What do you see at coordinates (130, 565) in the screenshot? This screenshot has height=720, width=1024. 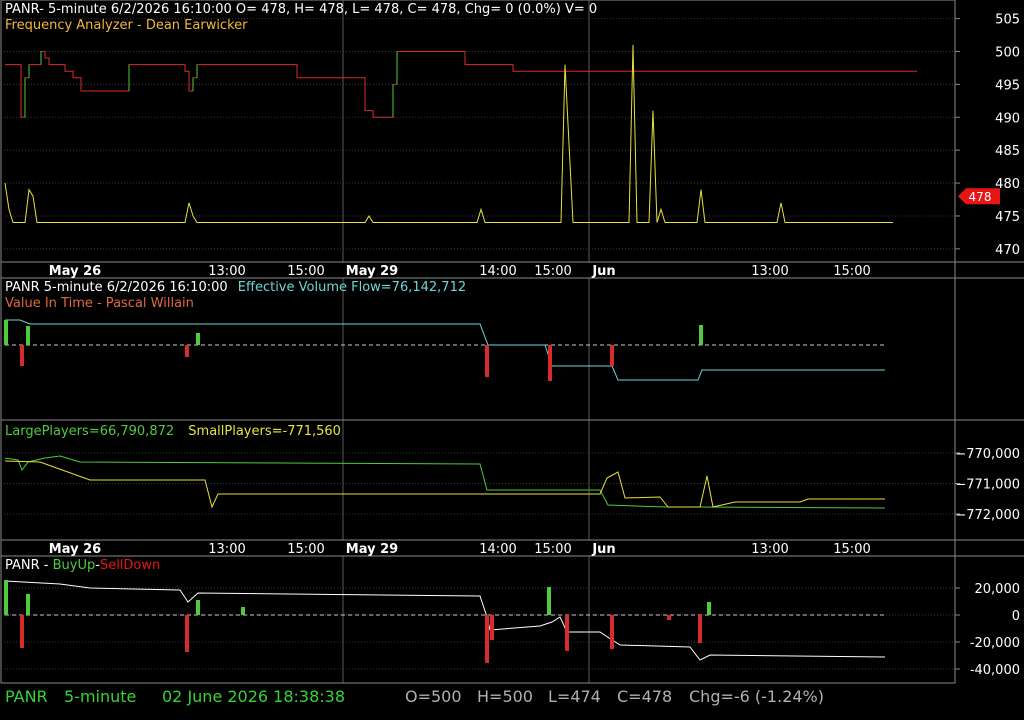 I see `selldown-label: SellDown` at bounding box center [130, 565].